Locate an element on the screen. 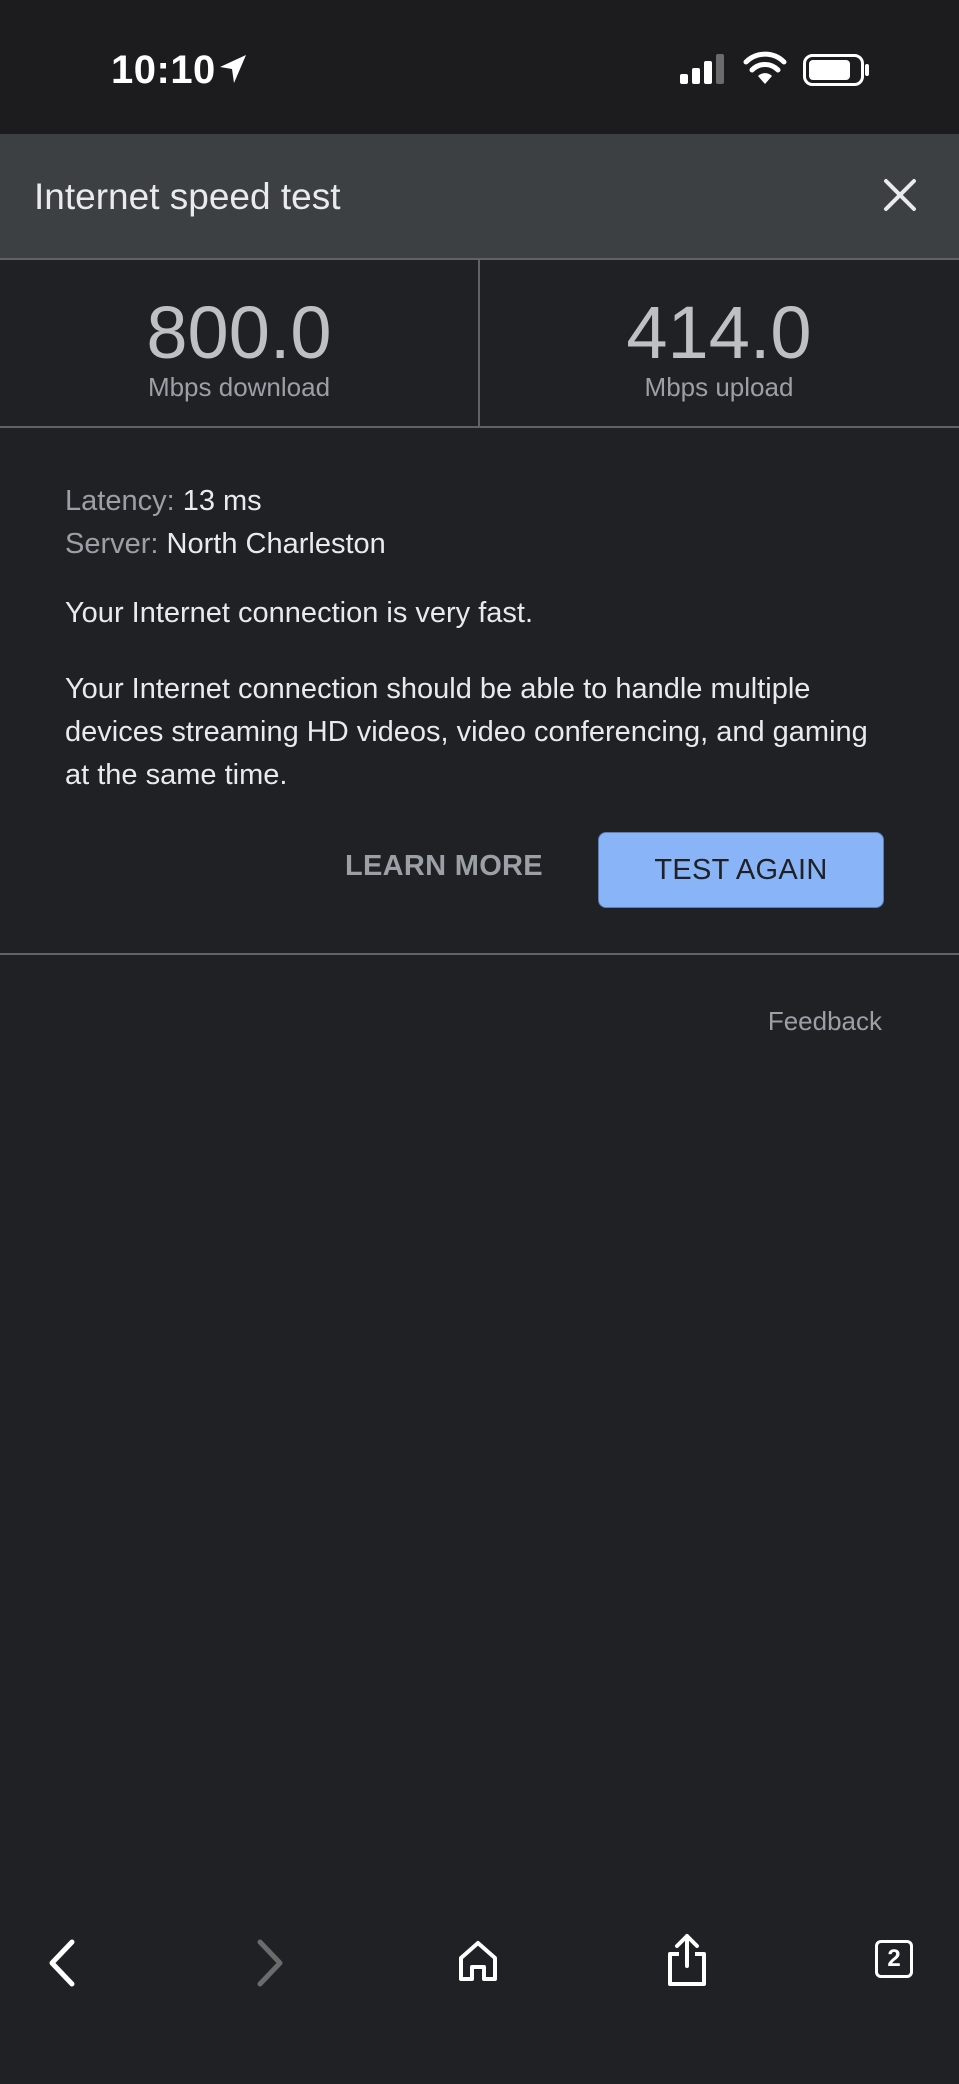 The height and width of the screenshot is (2084, 959). speed-summary: Your Internet connection is very fast. is located at coordinates (299, 613).